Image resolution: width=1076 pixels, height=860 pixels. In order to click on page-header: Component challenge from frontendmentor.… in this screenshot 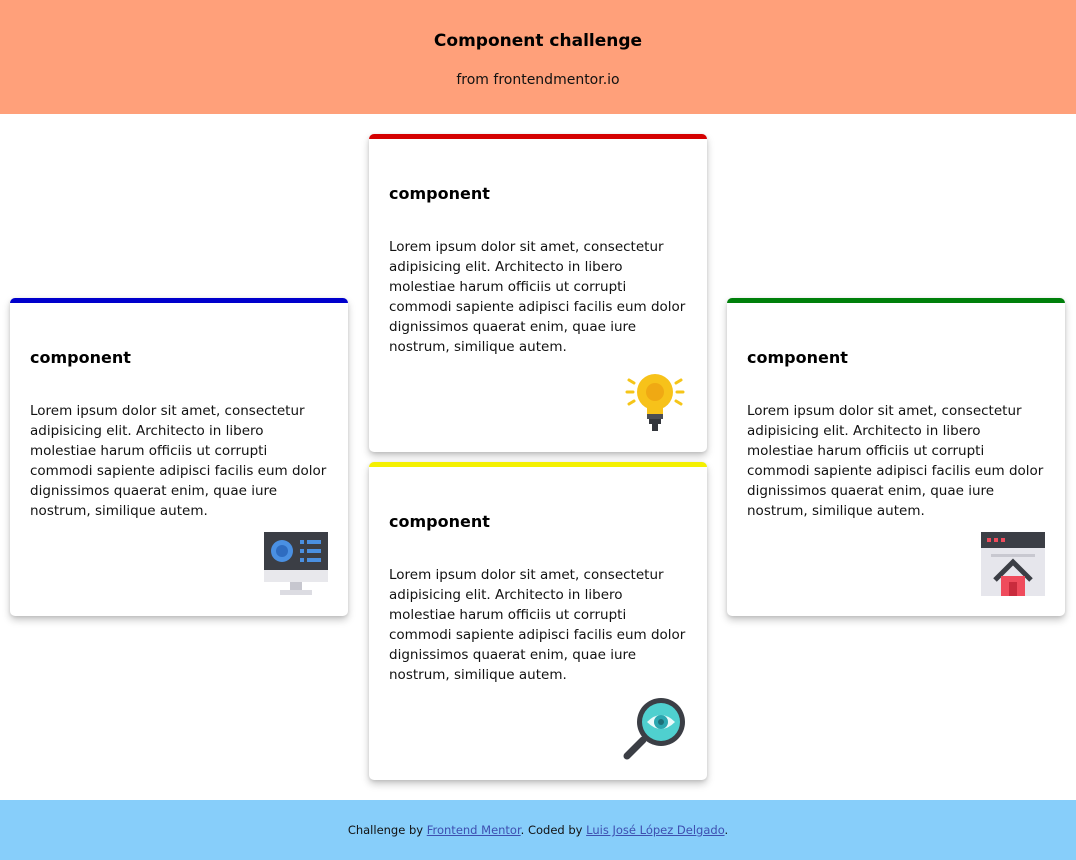, I will do `click(538, 57)`.